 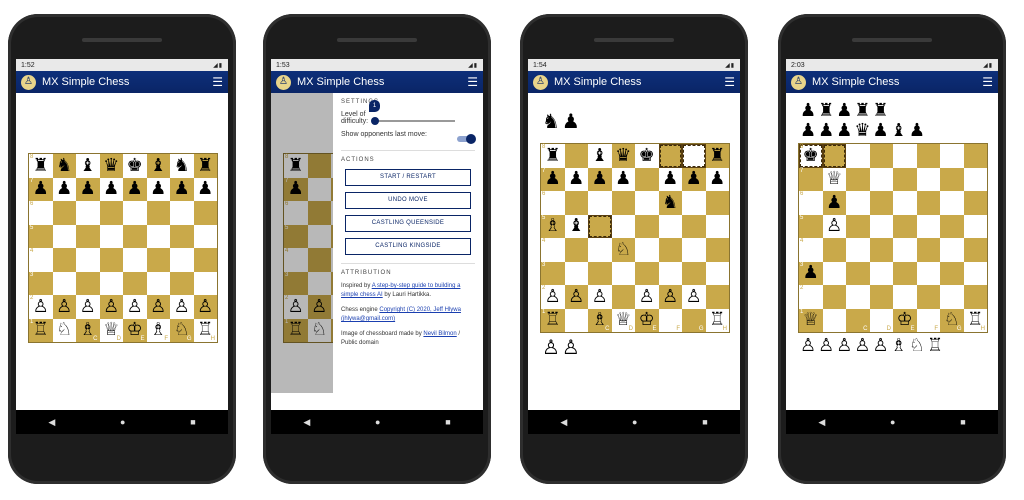 I want to click on back-icon: ◀, so click(x=563, y=422).